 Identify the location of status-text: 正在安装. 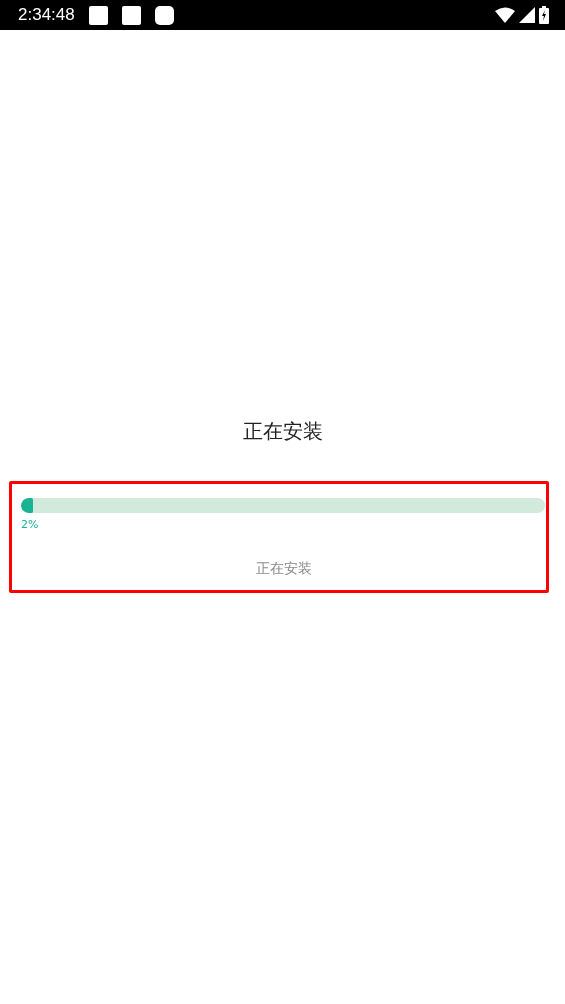
(283, 569).